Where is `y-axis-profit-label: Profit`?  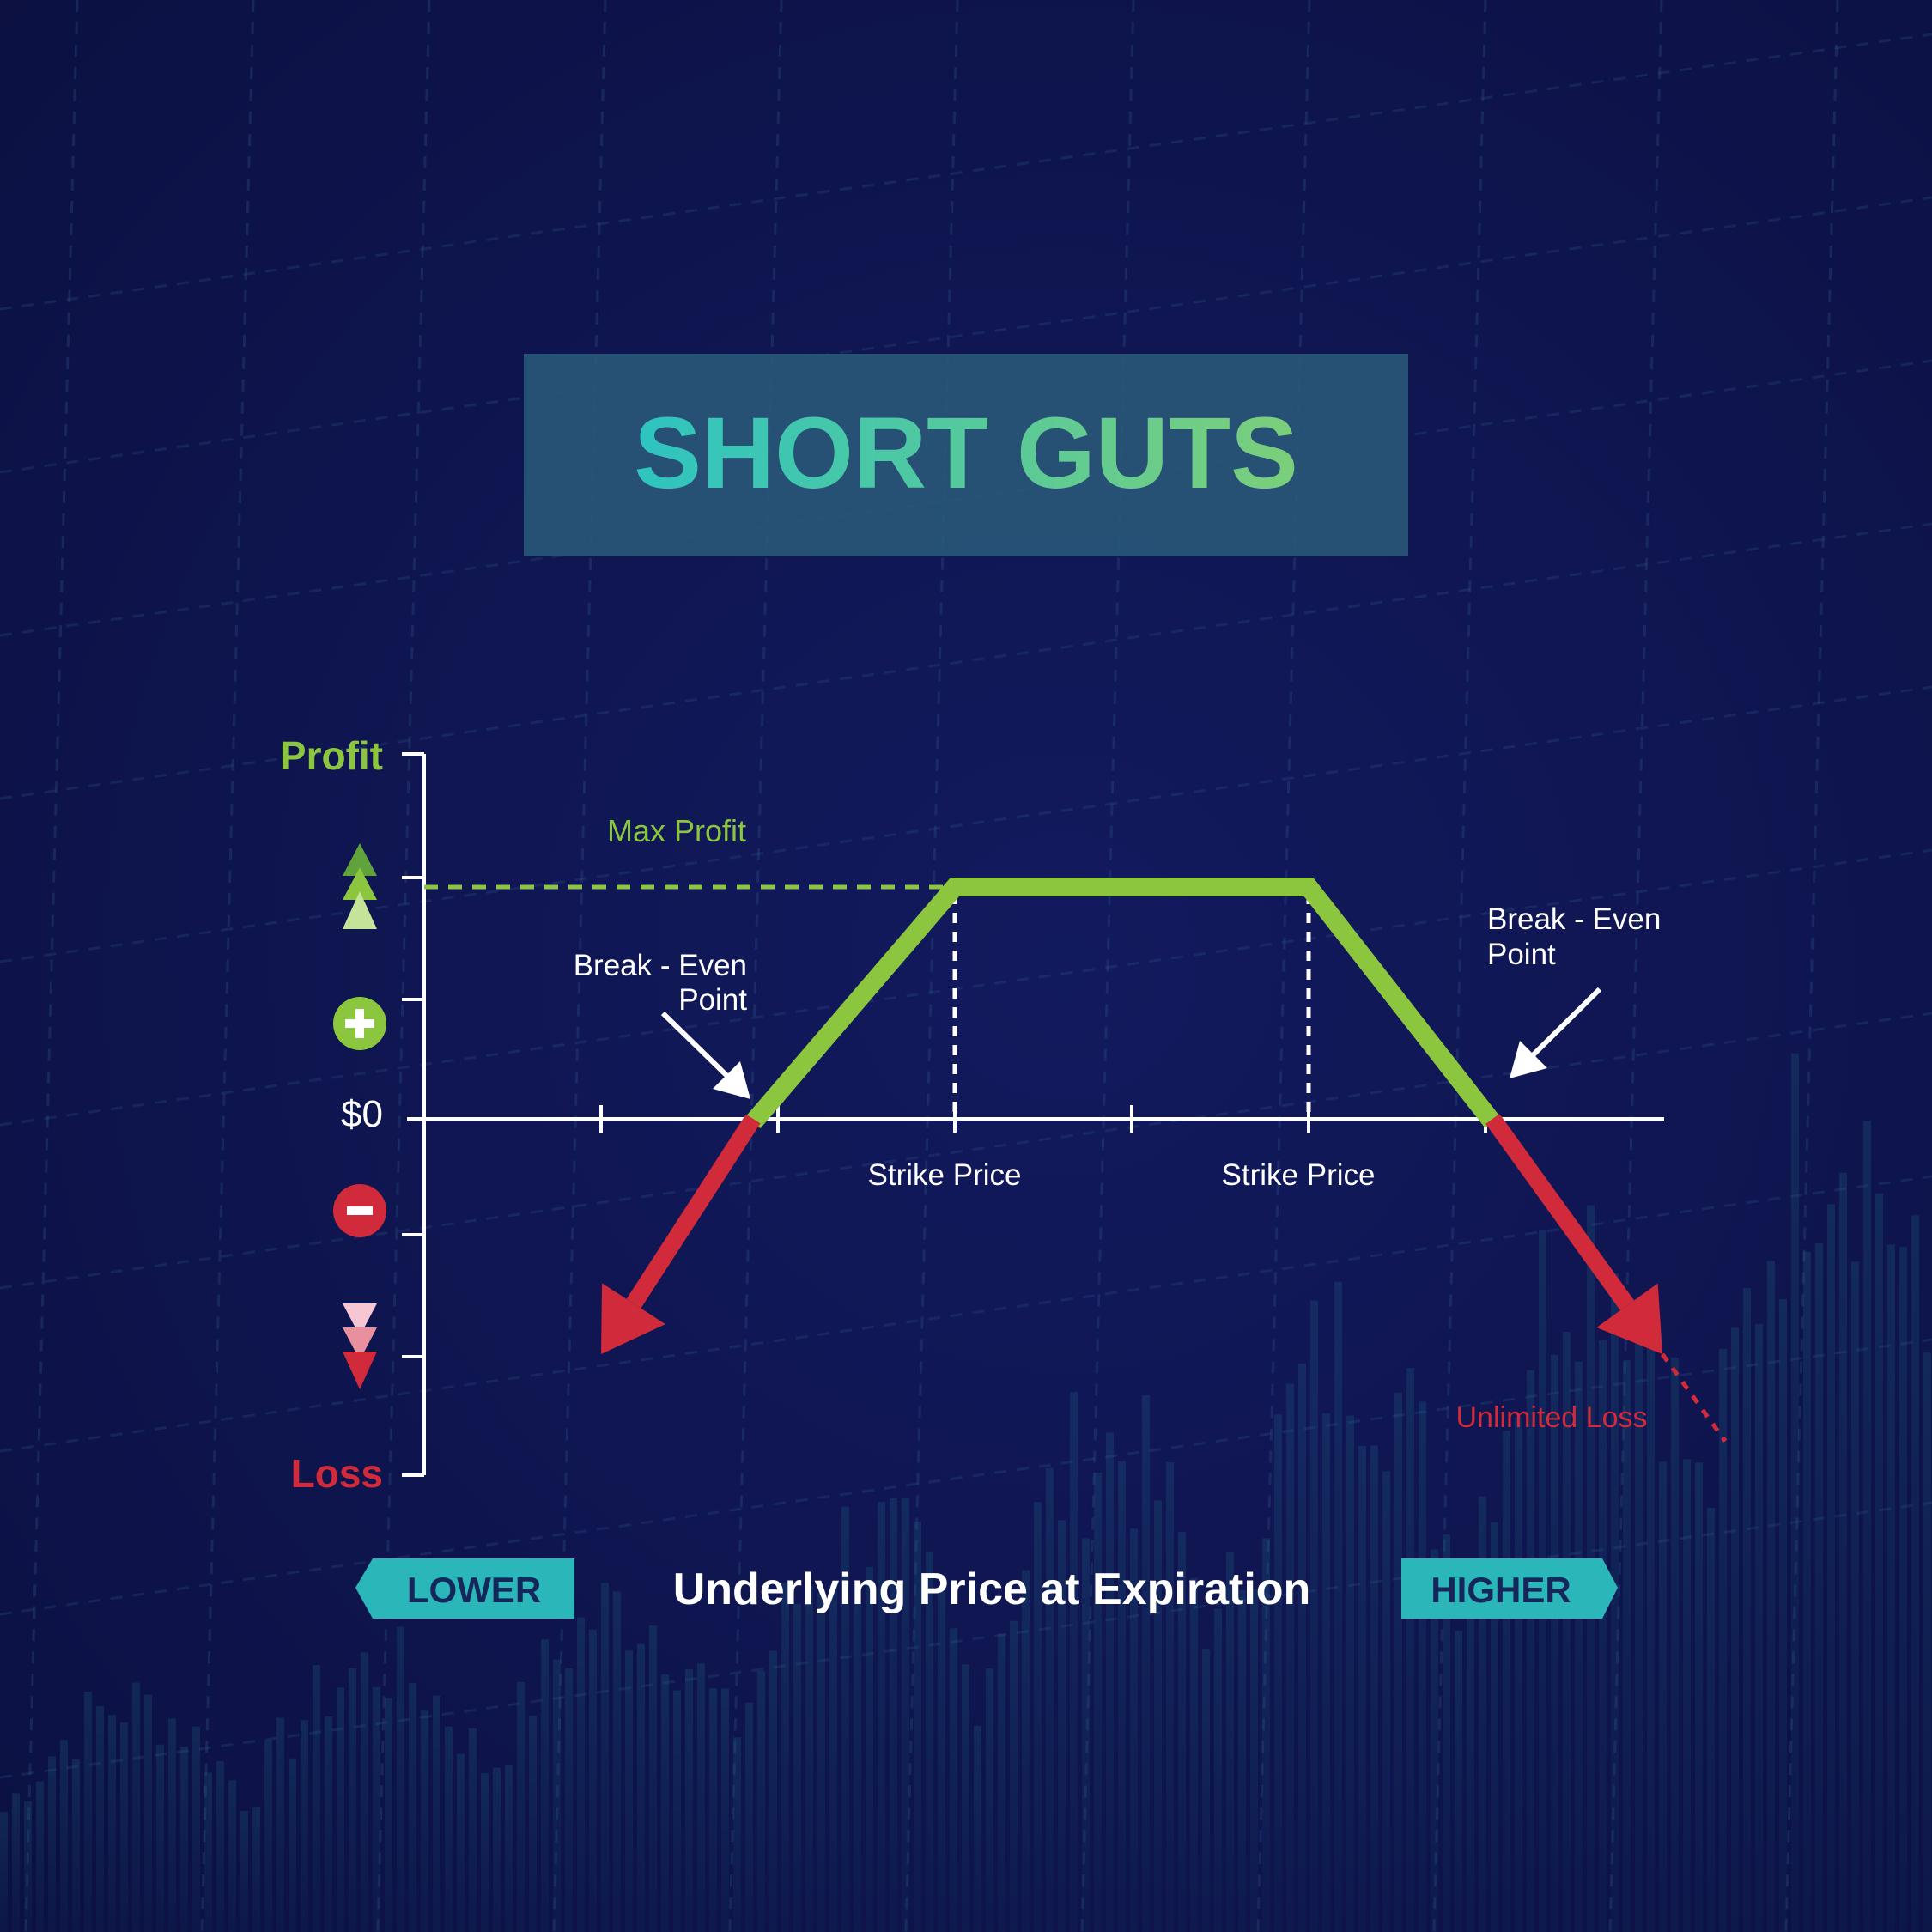 y-axis-profit-label: Profit is located at coordinates (332, 755).